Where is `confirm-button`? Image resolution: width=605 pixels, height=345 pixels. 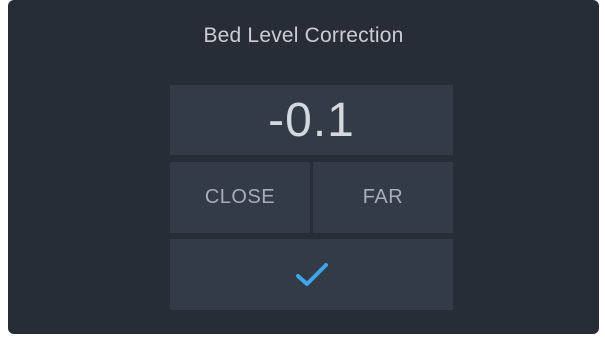
confirm-button is located at coordinates (311, 274).